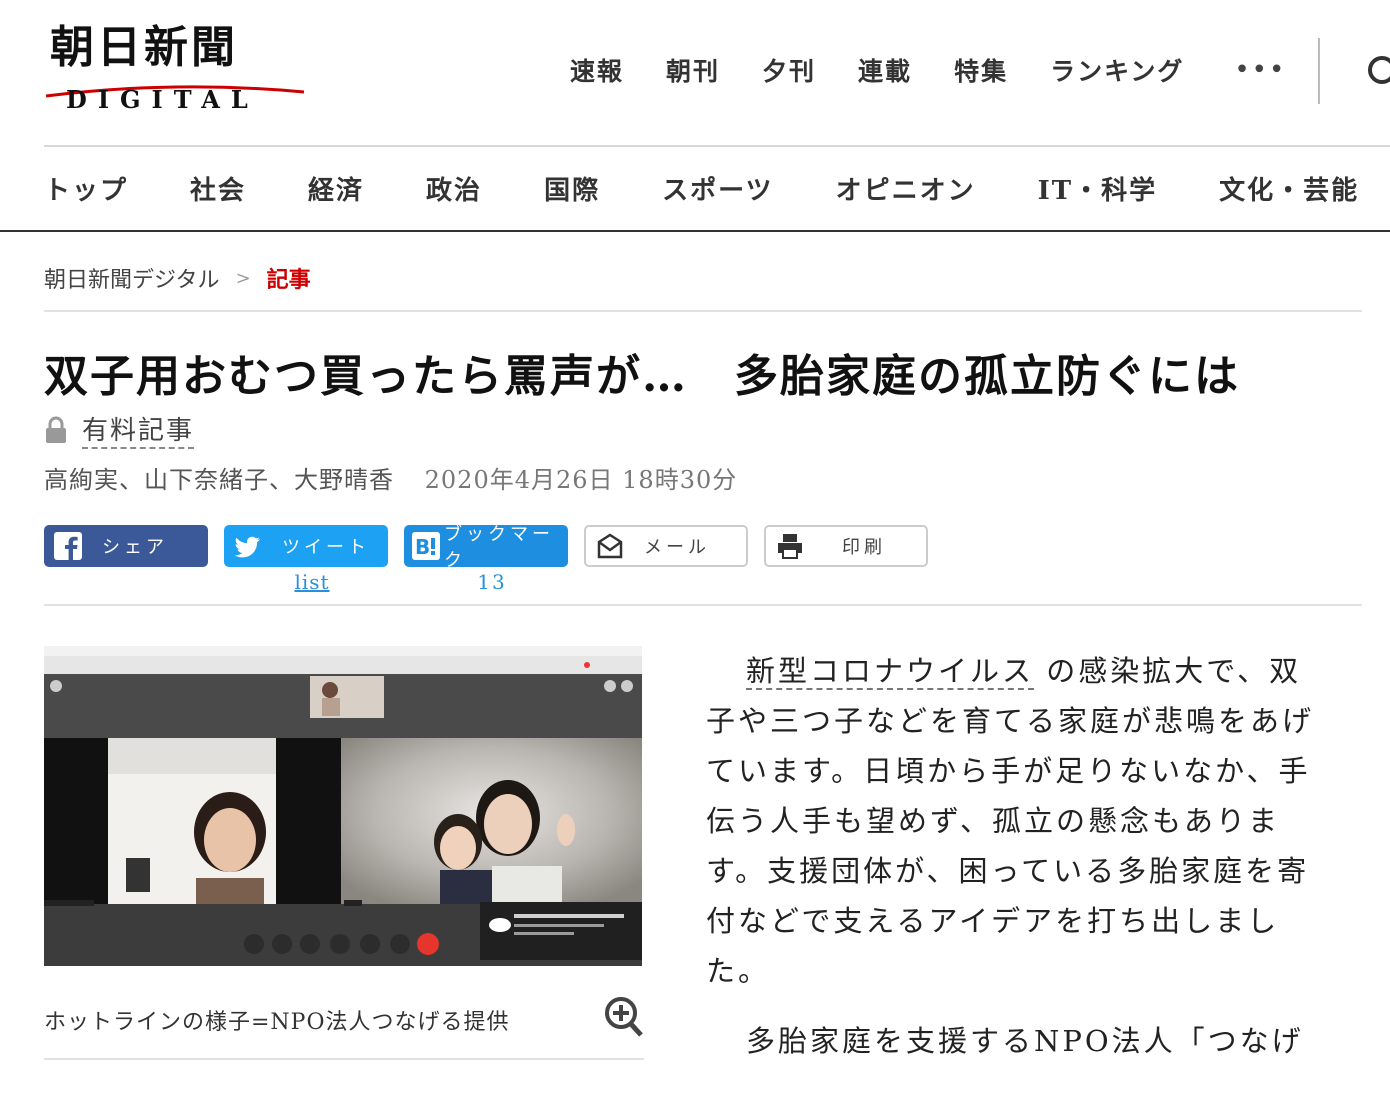 The height and width of the screenshot is (1095, 1390). I want to click on category-economy: 経済, so click(336, 188).